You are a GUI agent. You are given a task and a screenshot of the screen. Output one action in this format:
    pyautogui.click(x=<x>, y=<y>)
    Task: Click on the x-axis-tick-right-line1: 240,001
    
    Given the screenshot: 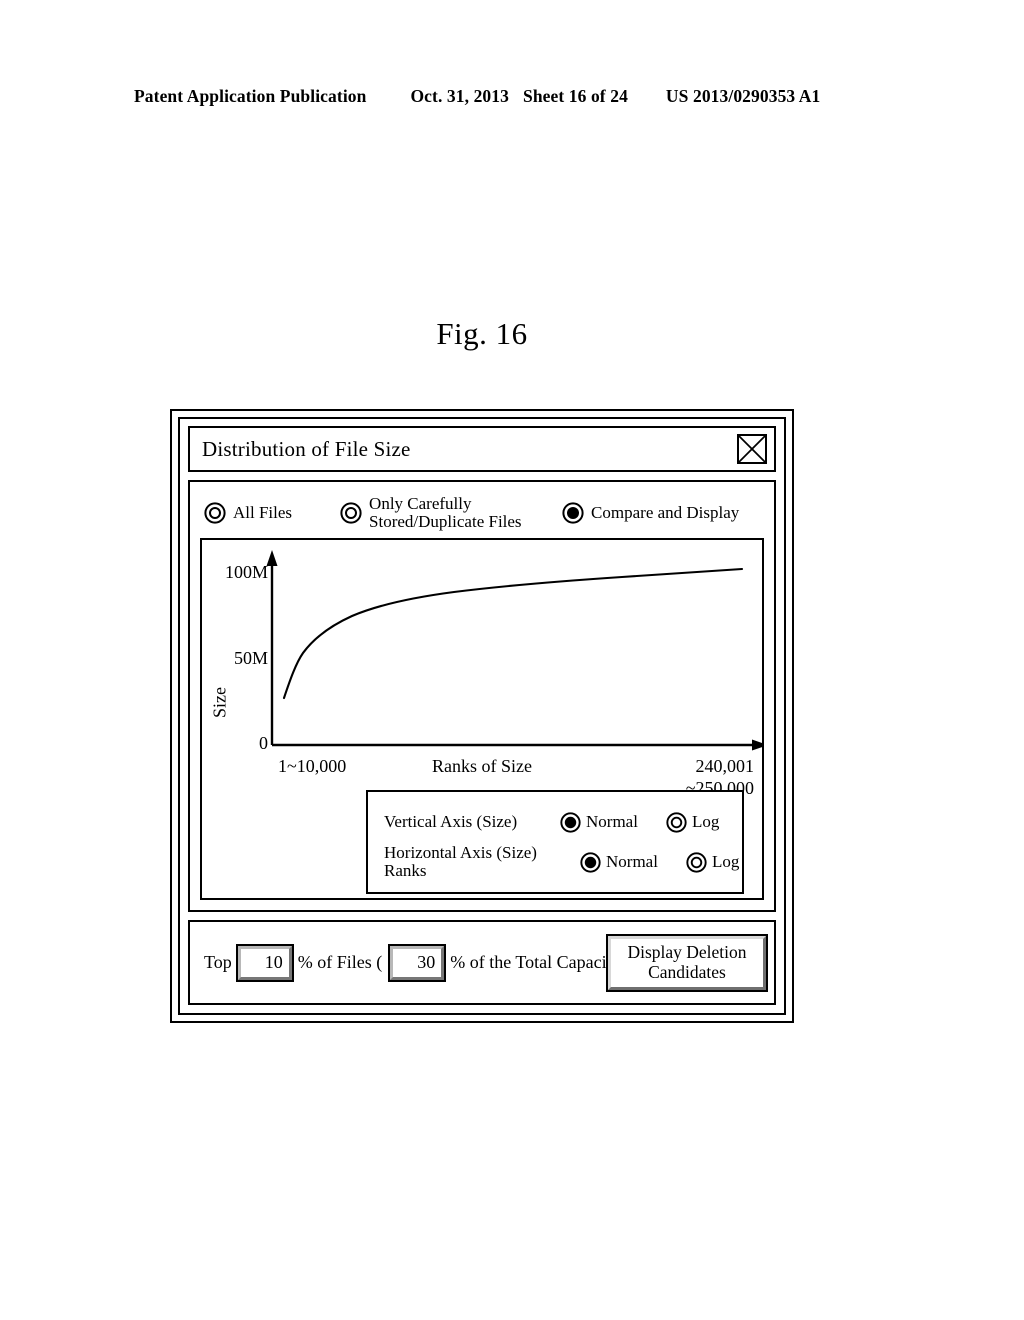 What is the action you would take?
    pyautogui.click(x=725, y=766)
    